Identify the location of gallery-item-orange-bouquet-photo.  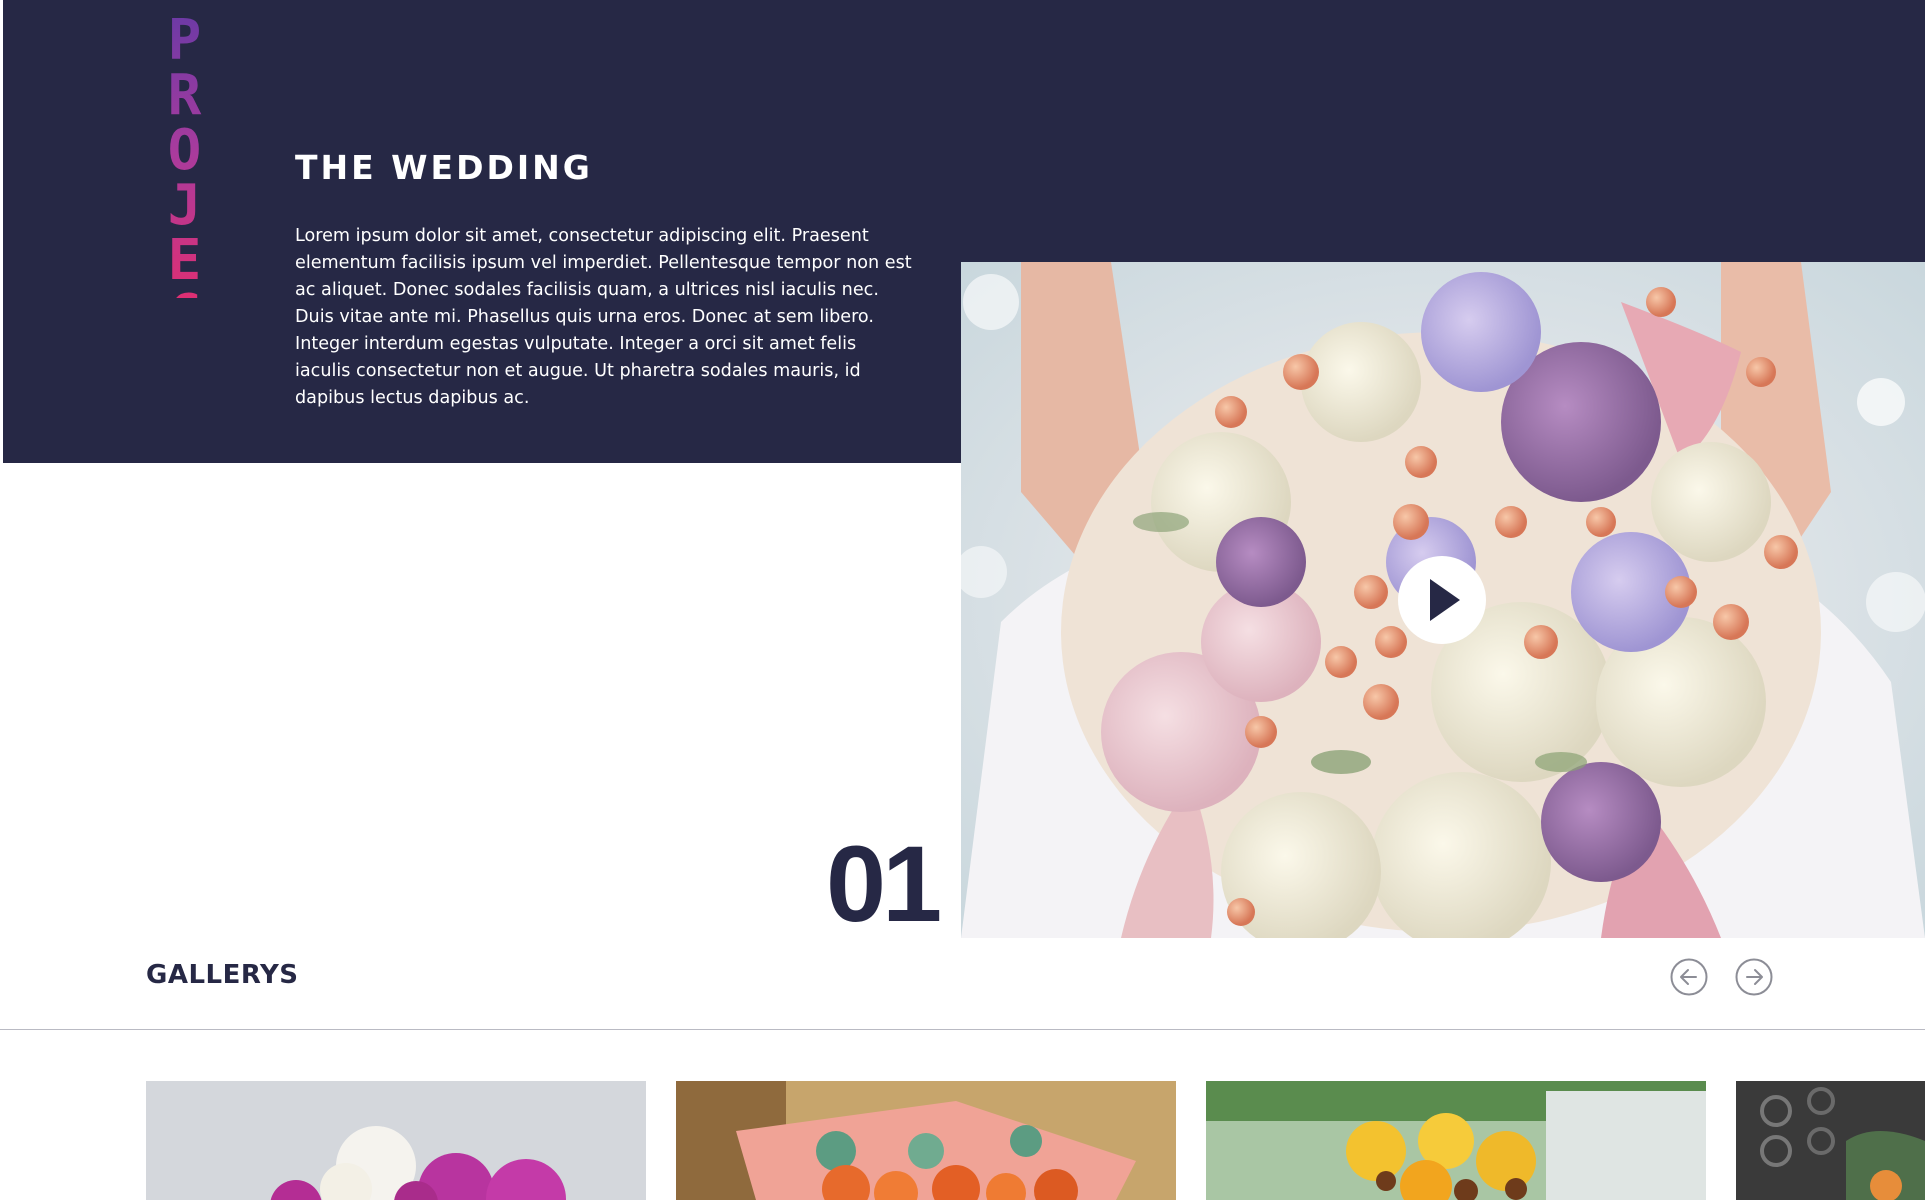
(926, 1140).